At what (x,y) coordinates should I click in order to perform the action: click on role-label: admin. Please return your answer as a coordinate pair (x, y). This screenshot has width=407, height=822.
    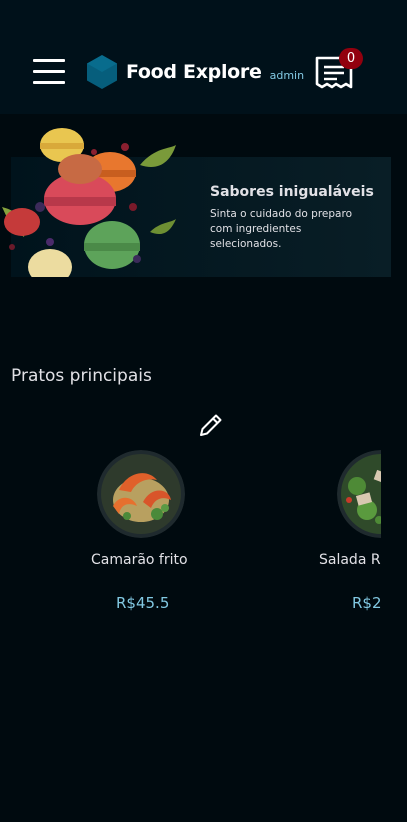
    Looking at the image, I should click on (287, 75).